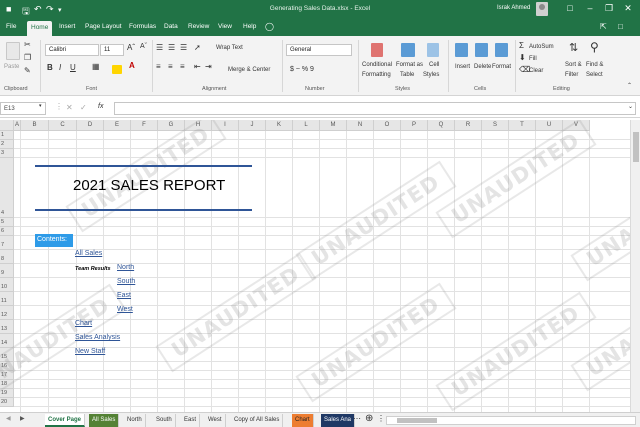  I want to click on sheet-tab-north: North, so click(135, 420).